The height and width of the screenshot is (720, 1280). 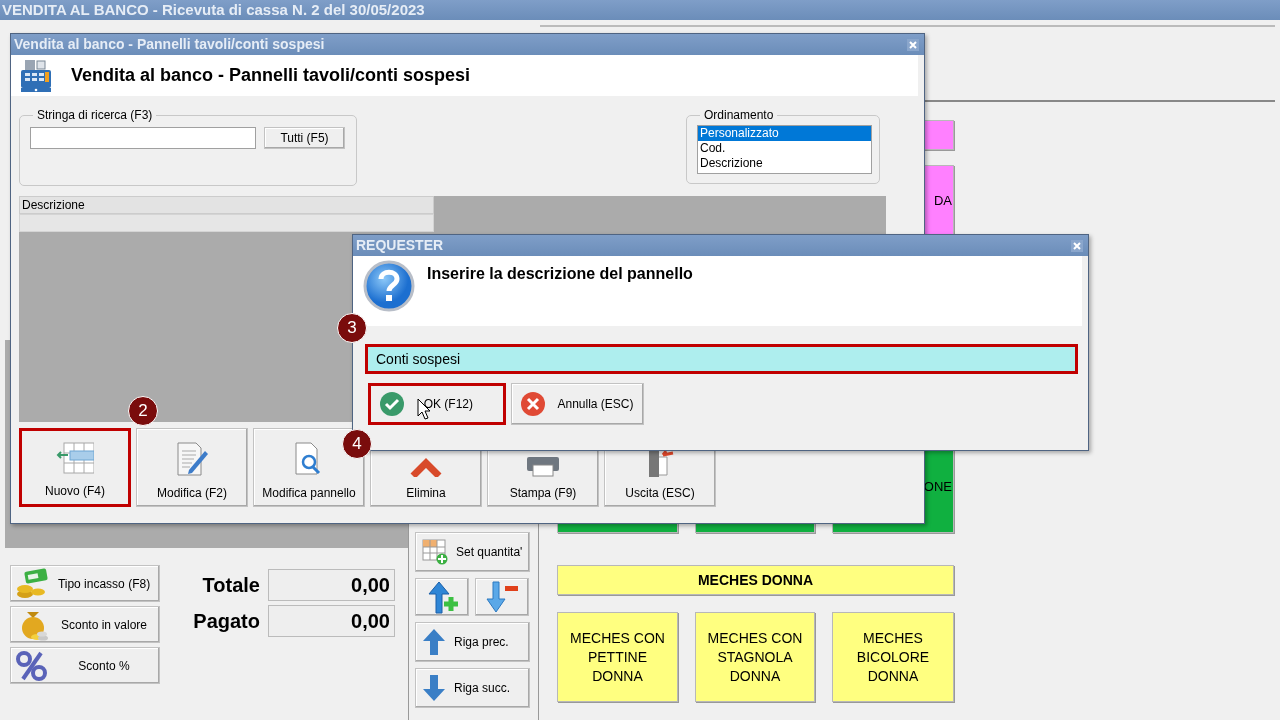 What do you see at coordinates (577, 404) in the screenshot?
I see `cancel-button: Annulla (ESC)` at bounding box center [577, 404].